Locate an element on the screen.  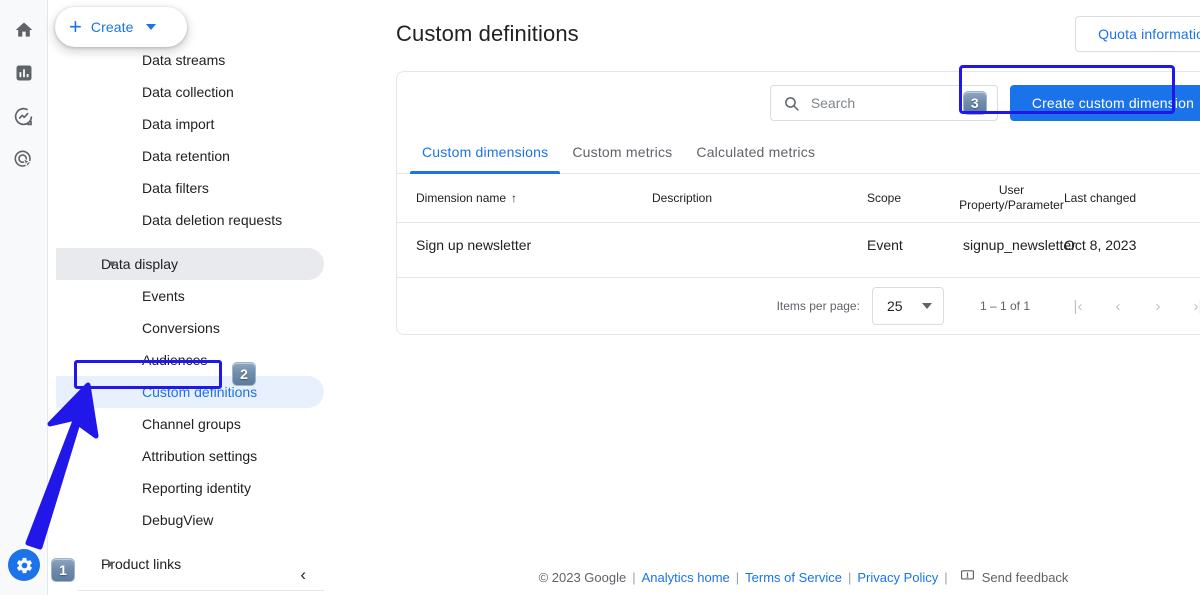
admin-gear-button is located at coordinates (24, 565).